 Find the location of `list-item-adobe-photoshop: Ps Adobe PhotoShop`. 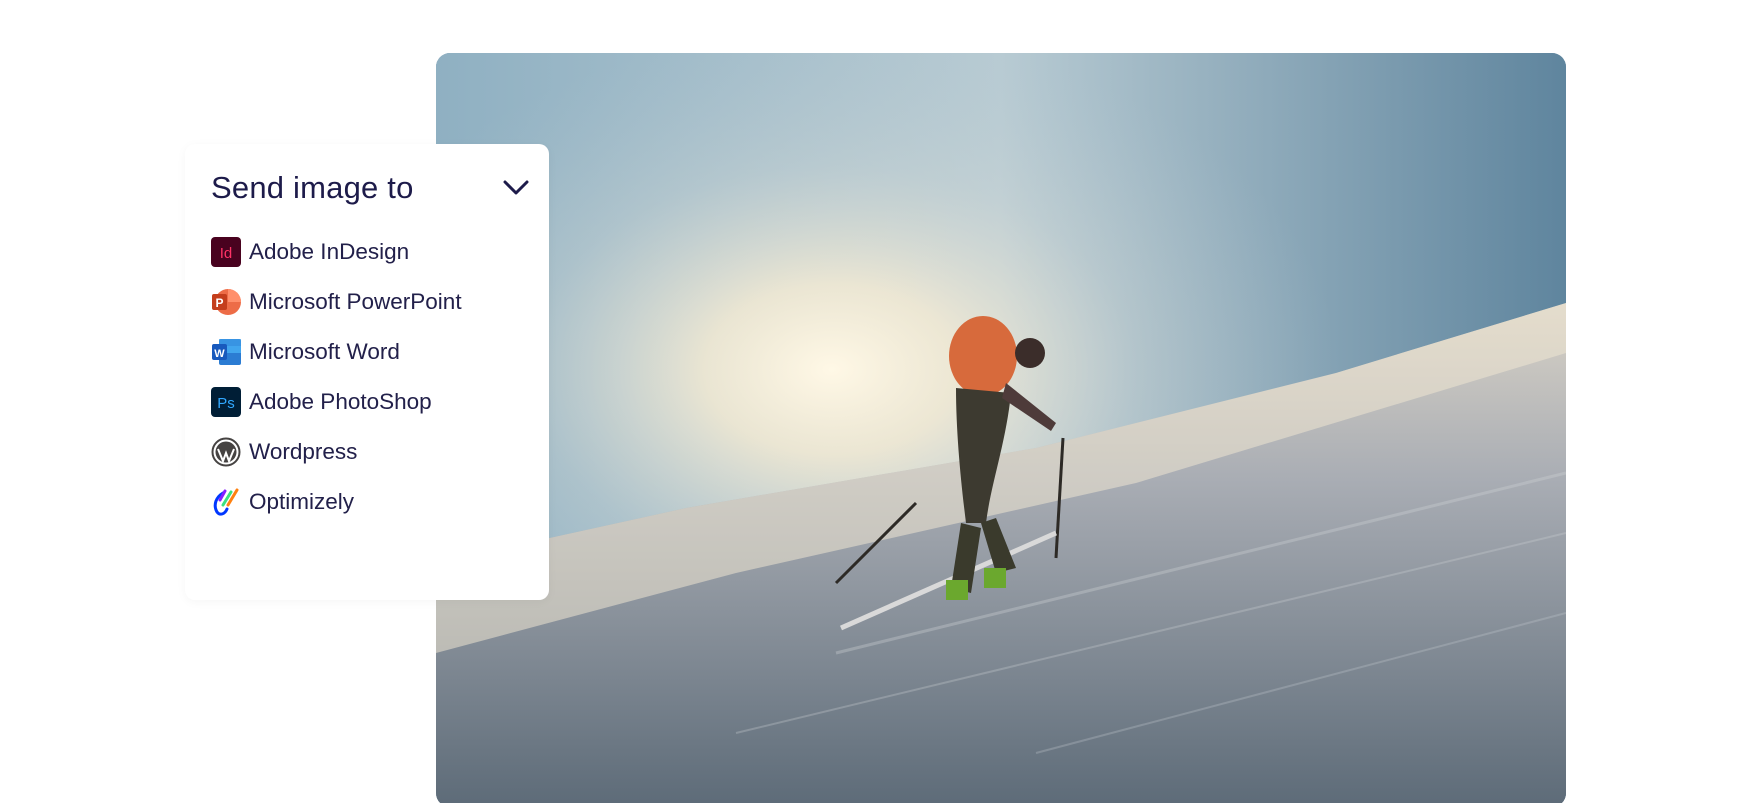

list-item-adobe-photoshop: Ps Adobe PhotoShop is located at coordinates (336, 402).